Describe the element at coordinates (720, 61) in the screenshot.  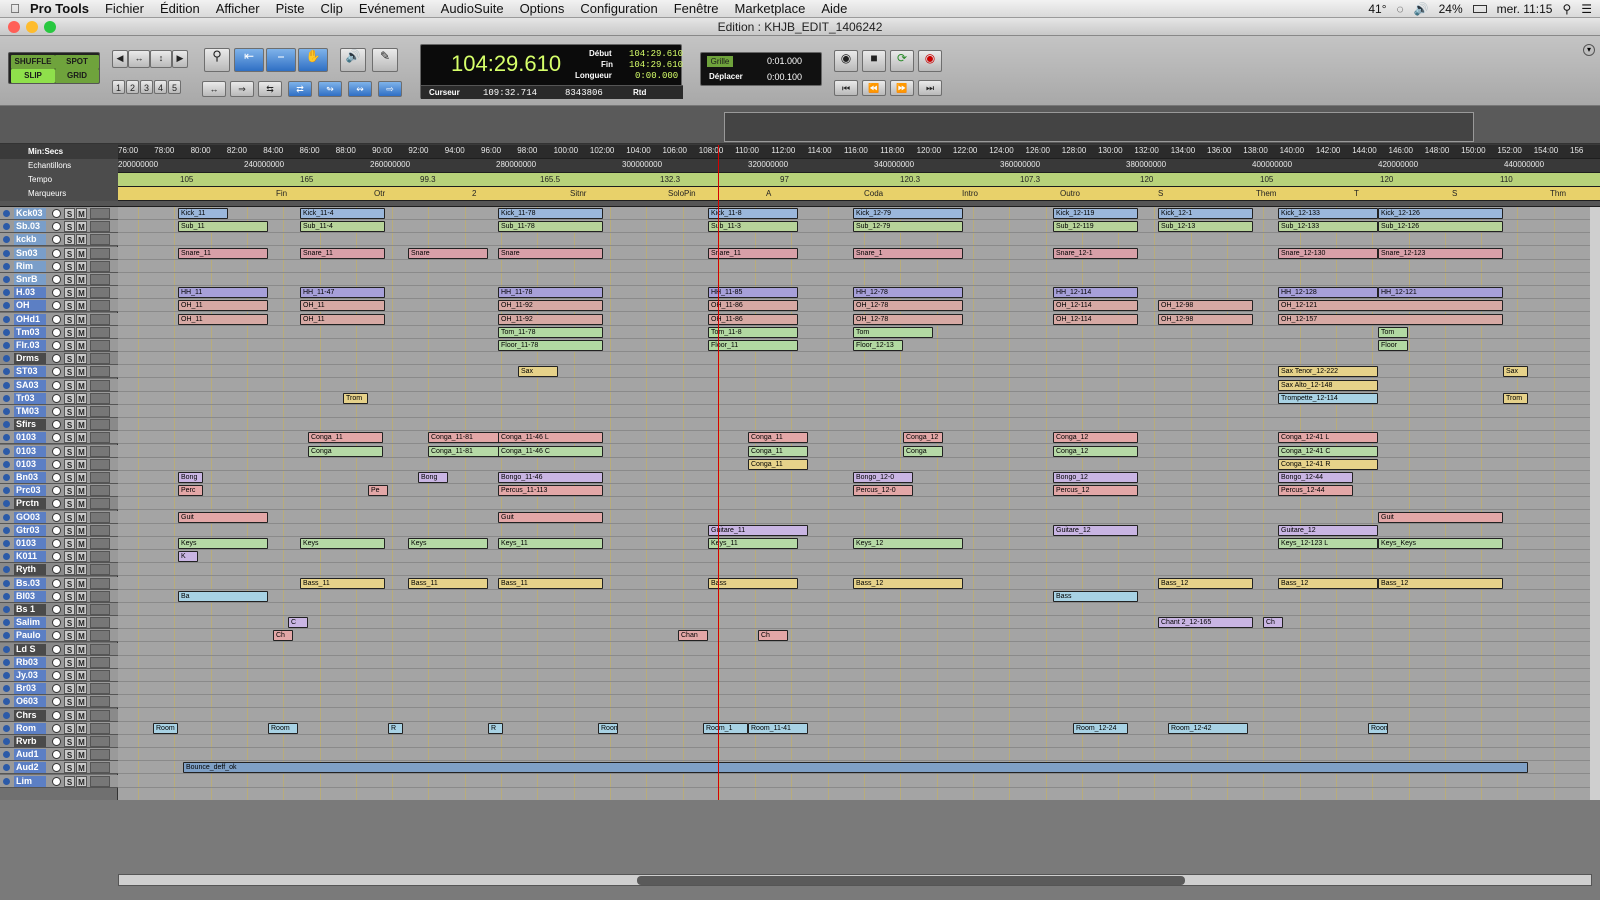
I see `grid-label: Grille` at that location.